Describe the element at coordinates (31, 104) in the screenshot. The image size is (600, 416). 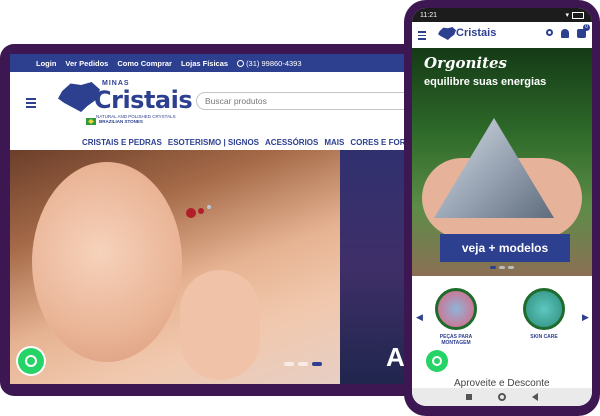
I see `menu-icon` at that location.